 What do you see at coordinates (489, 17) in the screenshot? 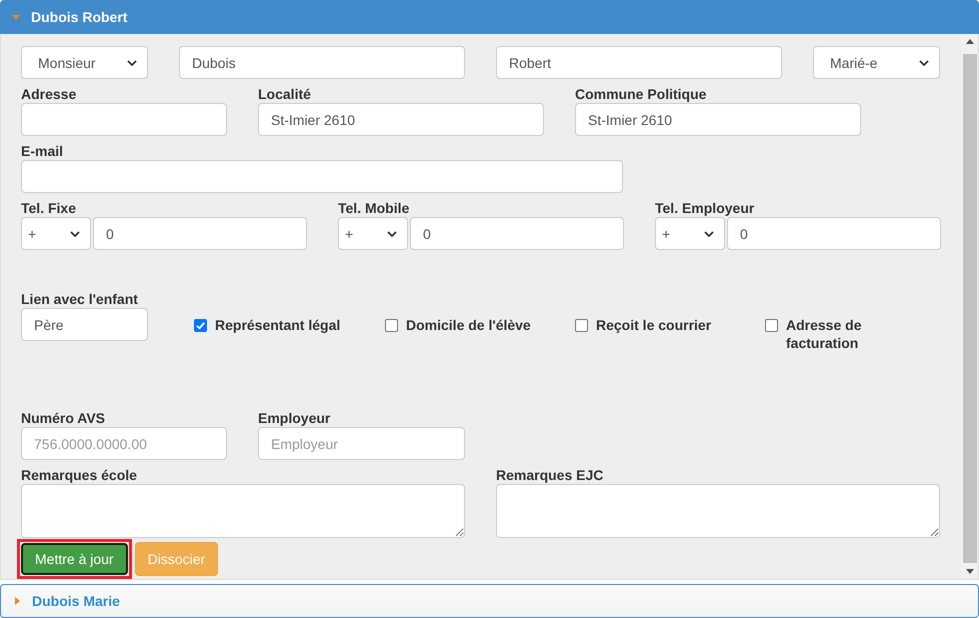
I see `accordion-header: Dubois Robert` at bounding box center [489, 17].